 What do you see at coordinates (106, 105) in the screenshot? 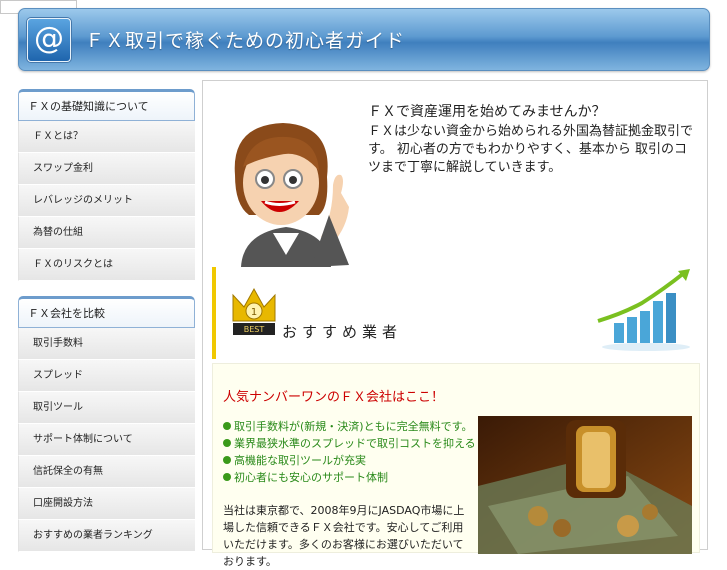
I see `sidebar-heading-basics: ＦＸの基礎知識について` at bounding box center [106, 105].